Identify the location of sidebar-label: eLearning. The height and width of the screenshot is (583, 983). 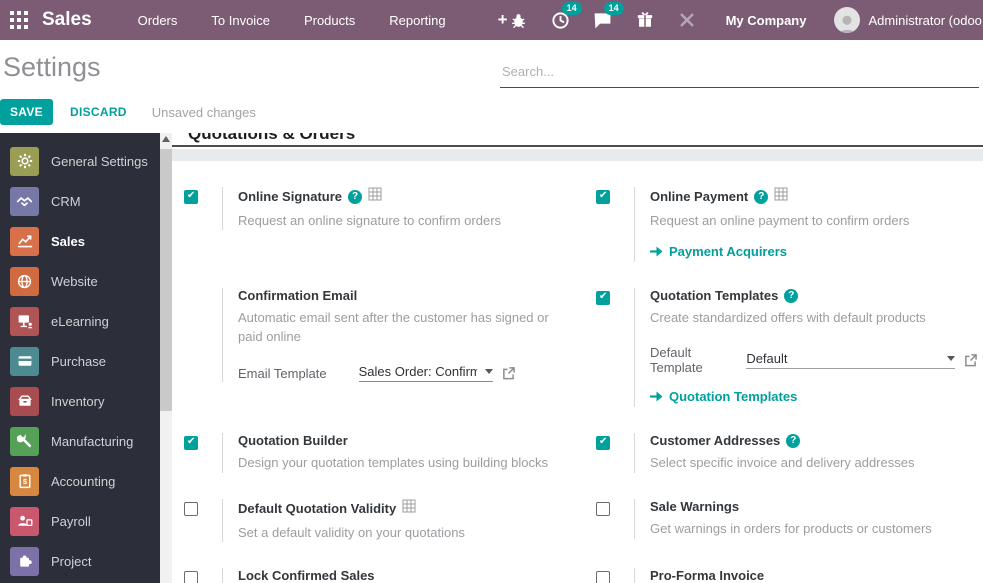
(80, 321).